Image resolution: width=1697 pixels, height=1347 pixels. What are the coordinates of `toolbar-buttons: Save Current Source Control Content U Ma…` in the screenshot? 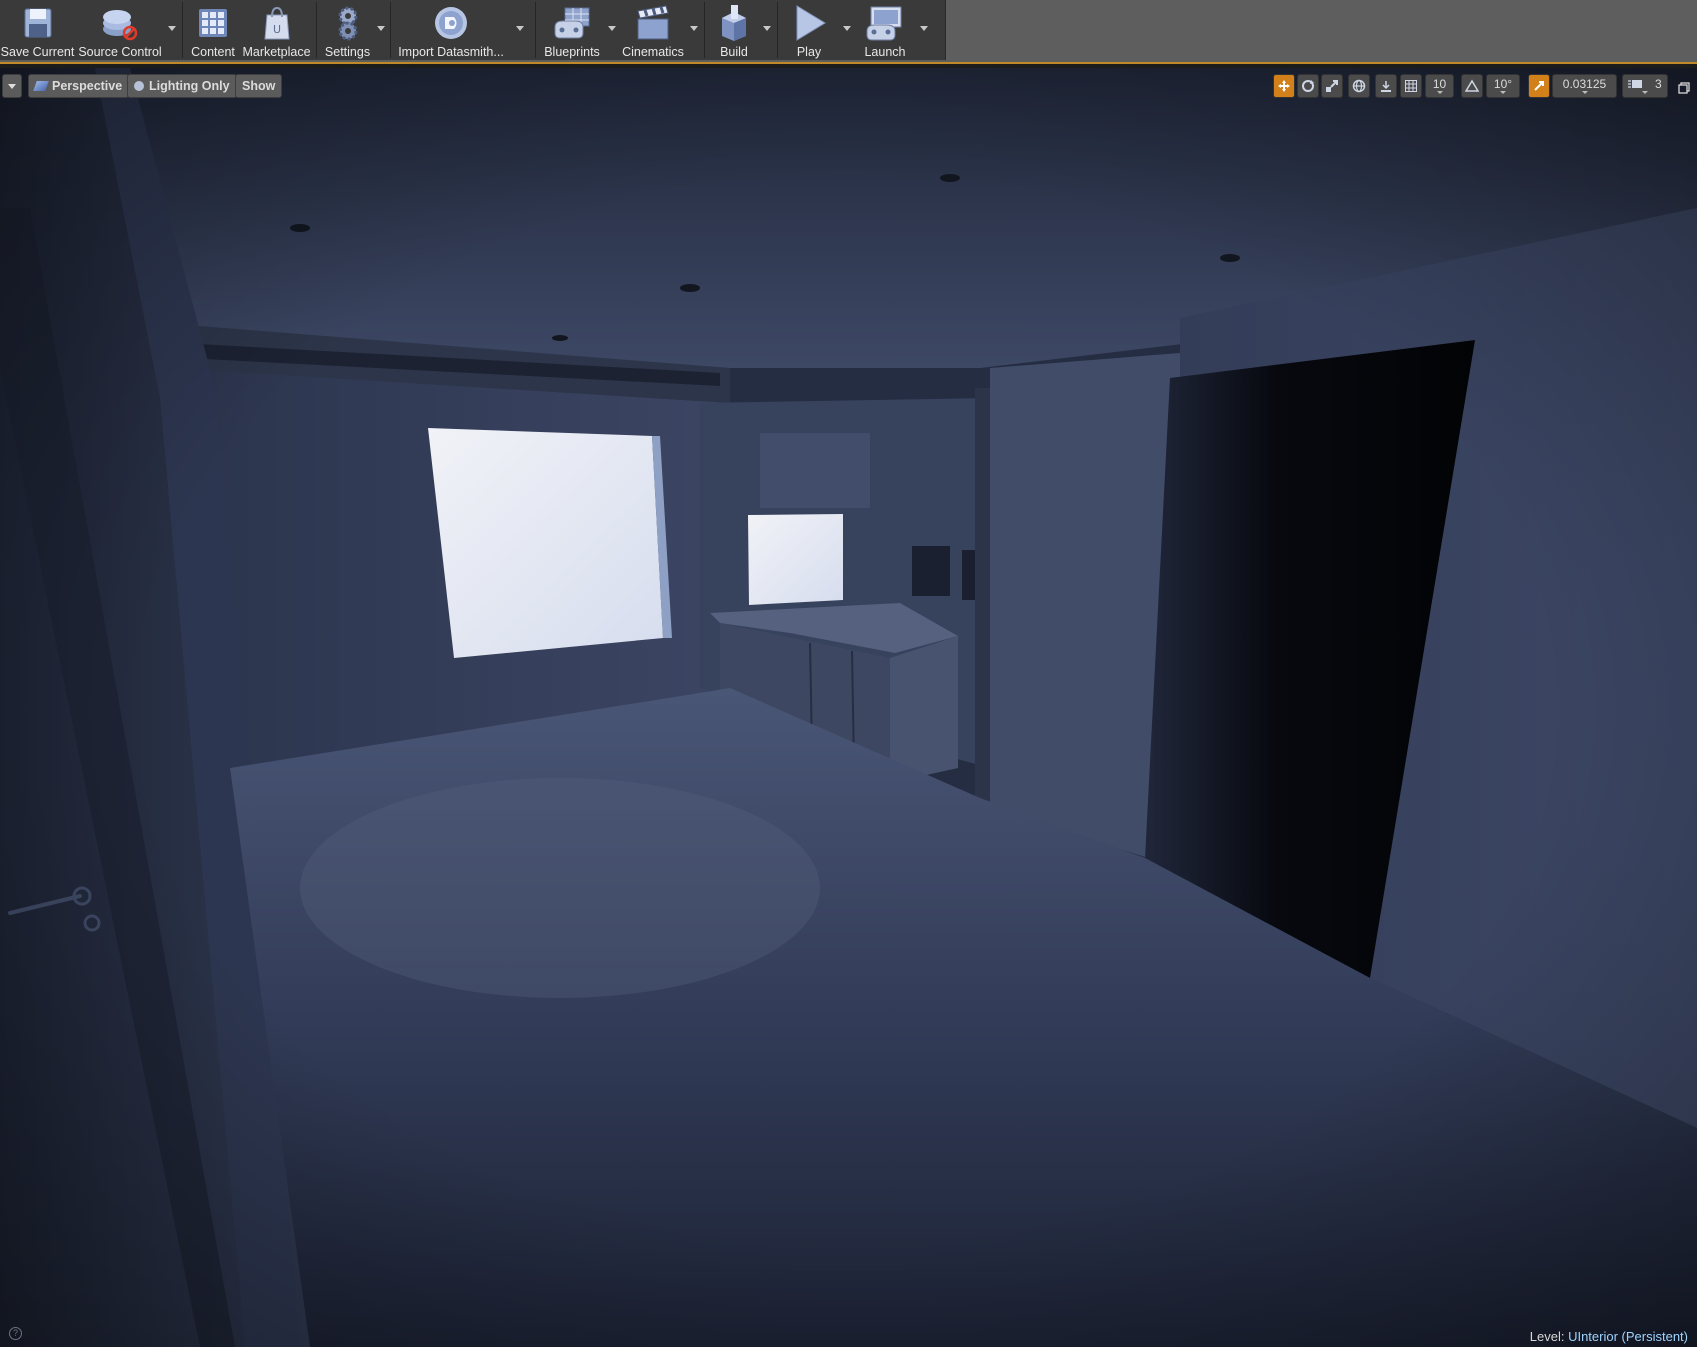 It's located at (473, 30).